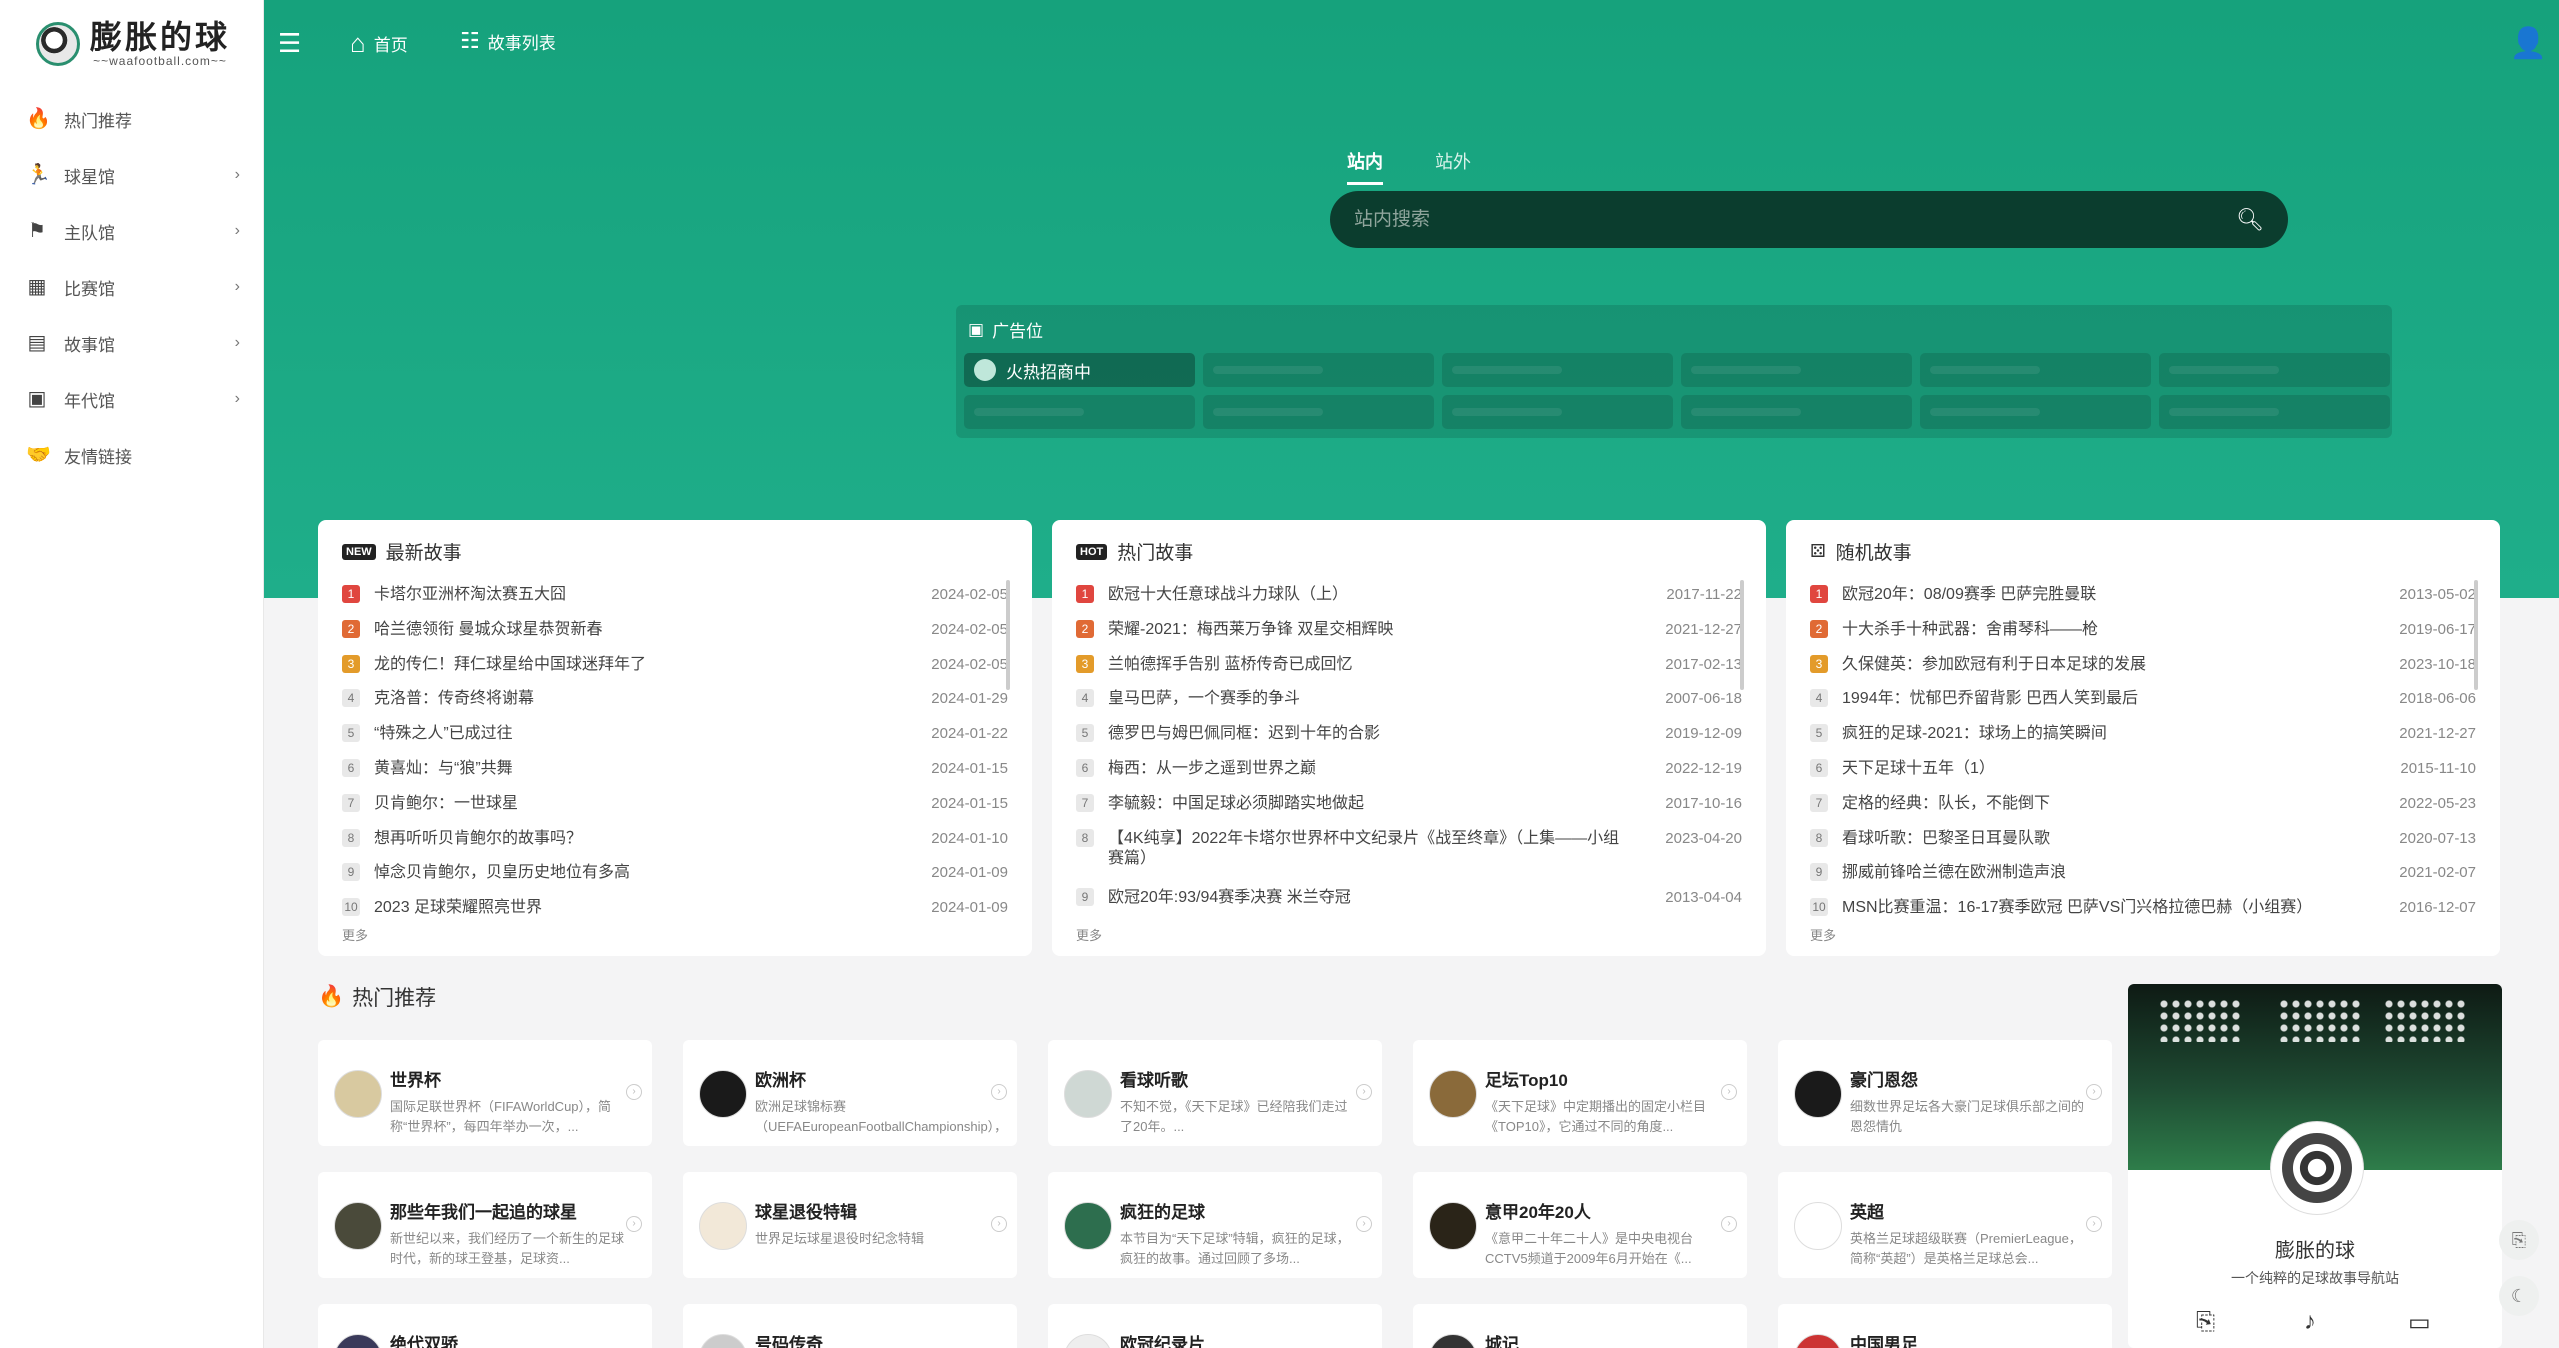 The image size is (2559, 1348). I want to click on story-item: 3 久保健英：参加欧冠有利于日本足球的发展 2023-10-18, so click(2143, 668).